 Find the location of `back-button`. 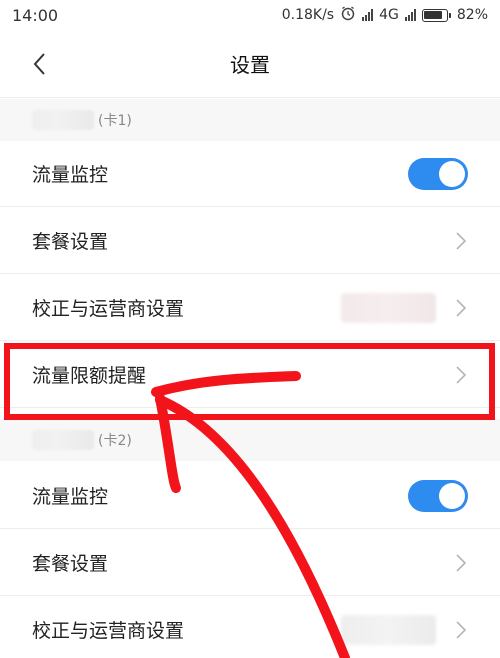

back-button is located at coordinates (40, 64).